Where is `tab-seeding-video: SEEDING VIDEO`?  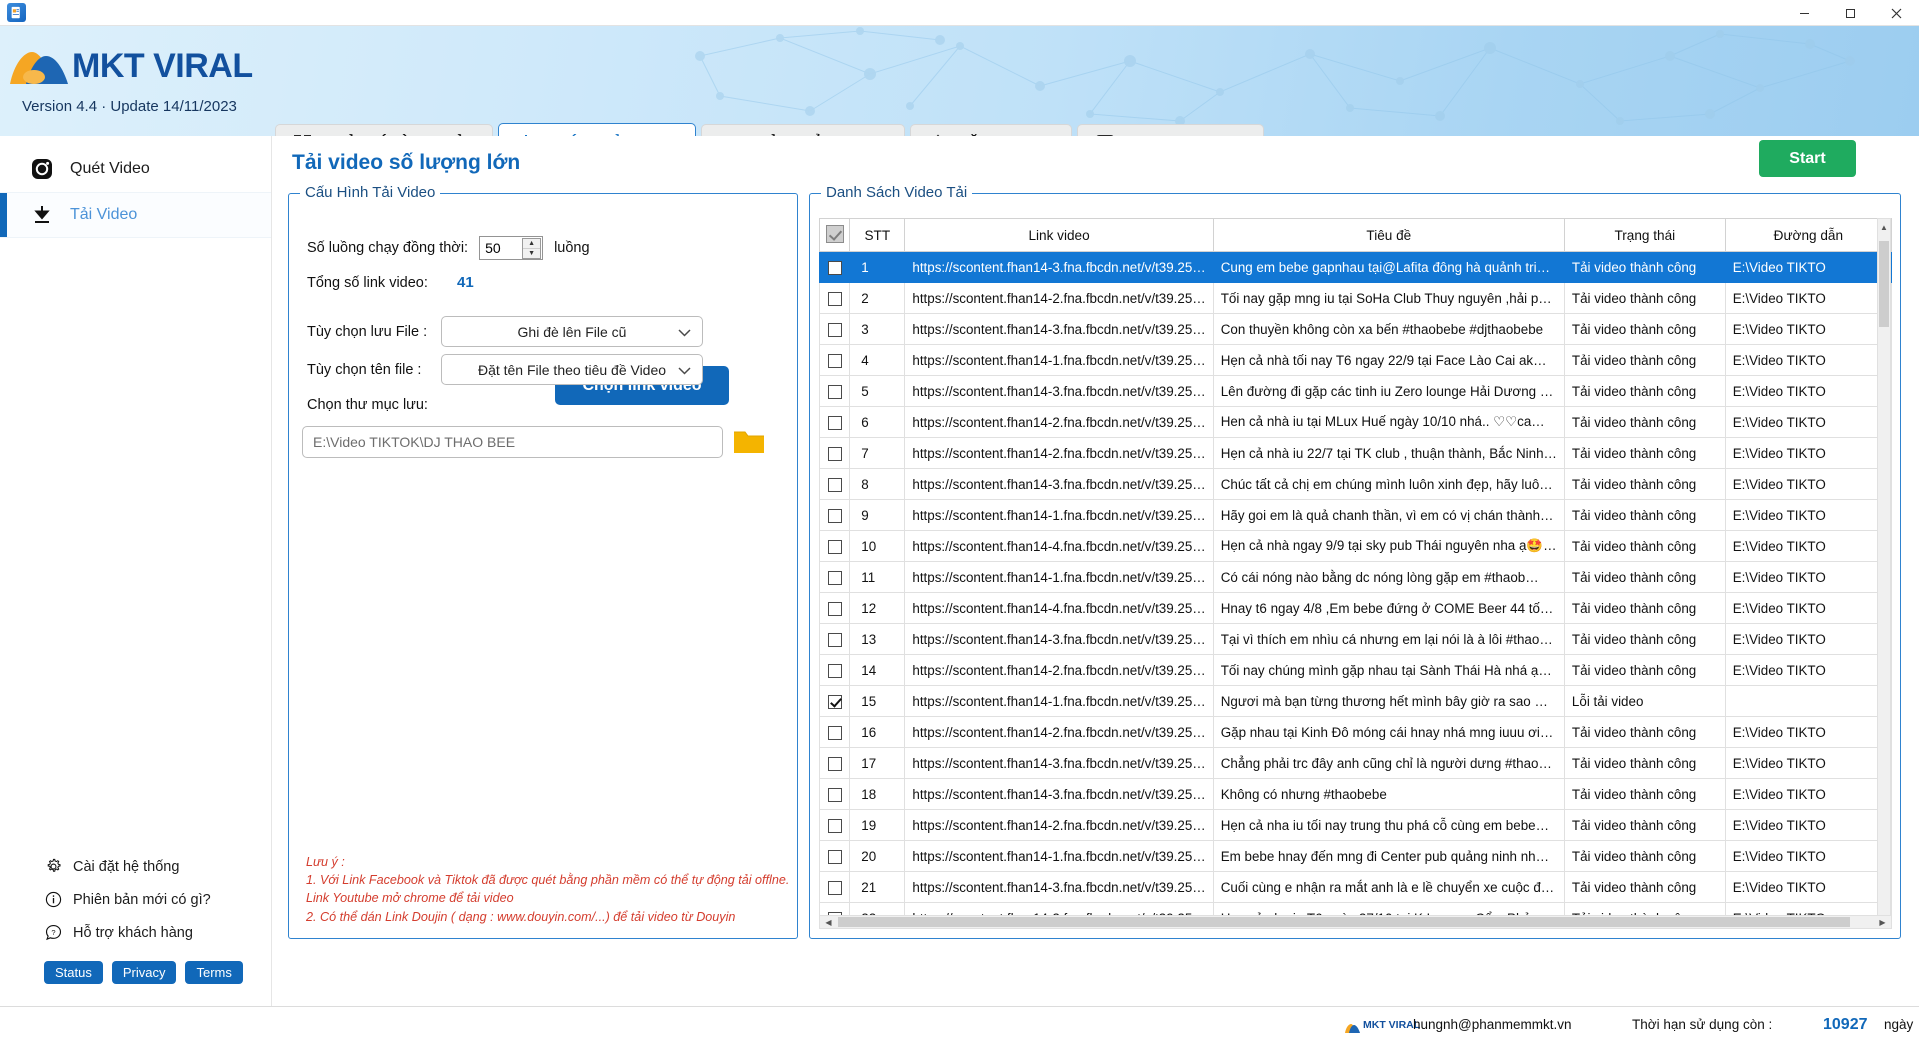 tab-seeding-video: SEEDING VIDEO is located at coordinates (1170, 130).